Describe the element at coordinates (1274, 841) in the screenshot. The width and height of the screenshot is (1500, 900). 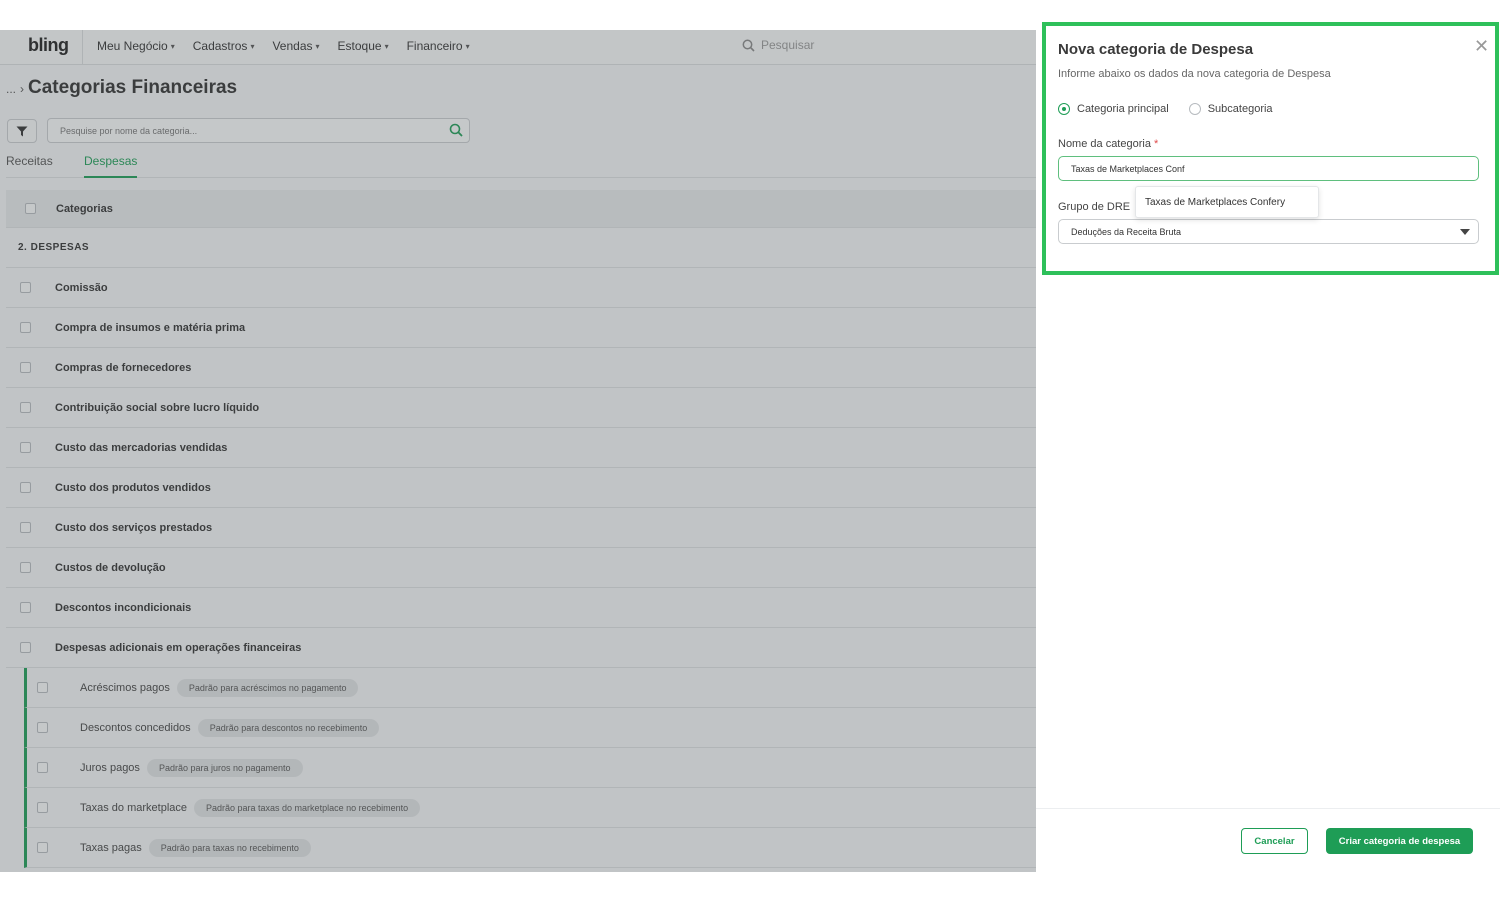
I see `cancel-button: Cancelar` at that location.